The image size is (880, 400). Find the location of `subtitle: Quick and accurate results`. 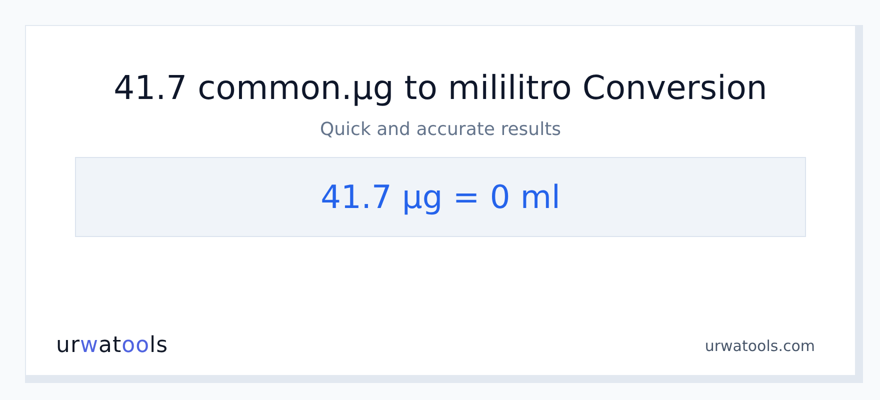

subtitle: Quick and accurate results is located at coordinates (441, 130).